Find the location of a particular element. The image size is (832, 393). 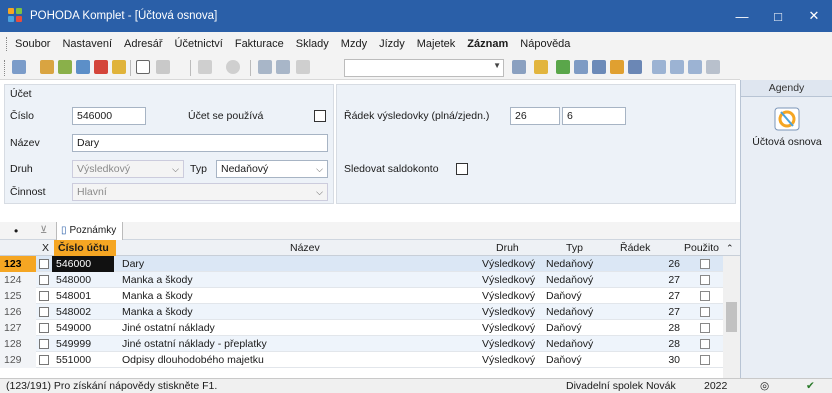

menu-item: Nápověda is located at coordinates (545, 44).